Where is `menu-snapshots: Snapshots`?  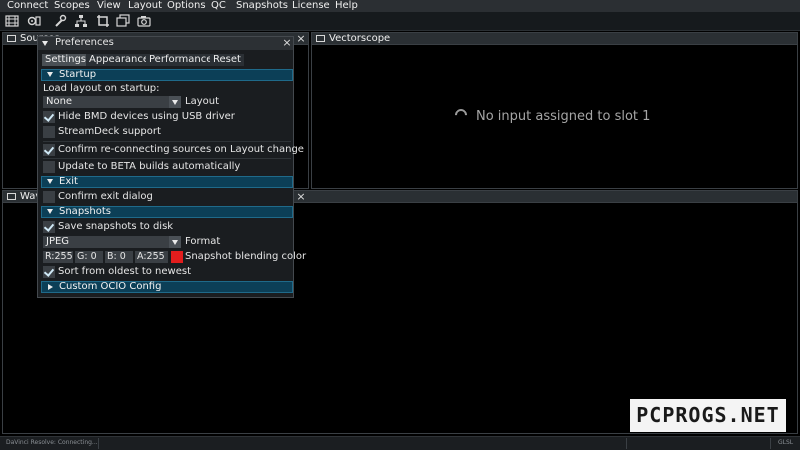 menu-snapshots: Snapshots is located at coordinates (262, 6).